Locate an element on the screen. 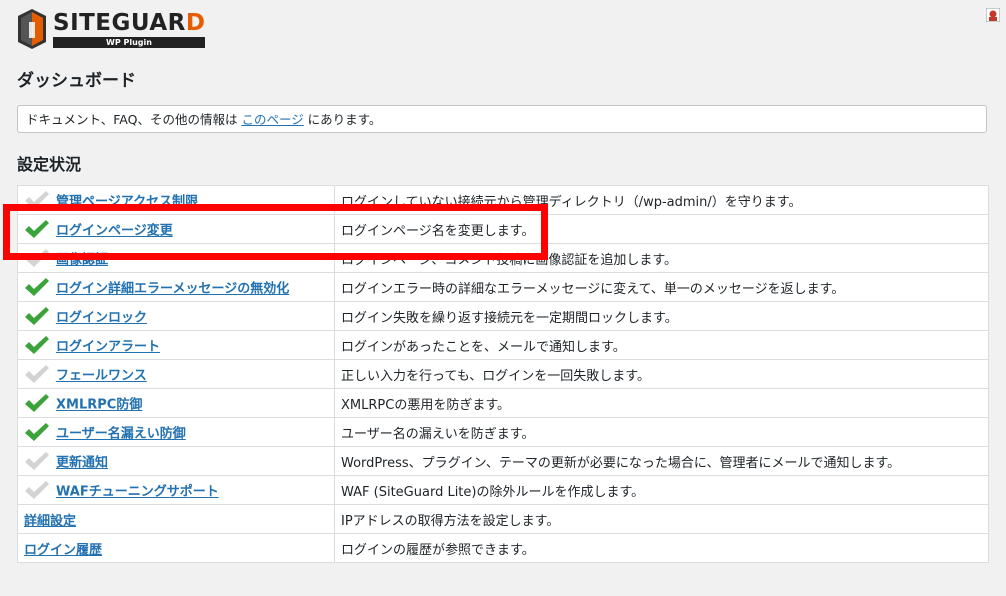  table-row: ログインロック ログイン失敗を繰り返す接続元を一定期間ロックします。 is located at coordinates (503, 316).